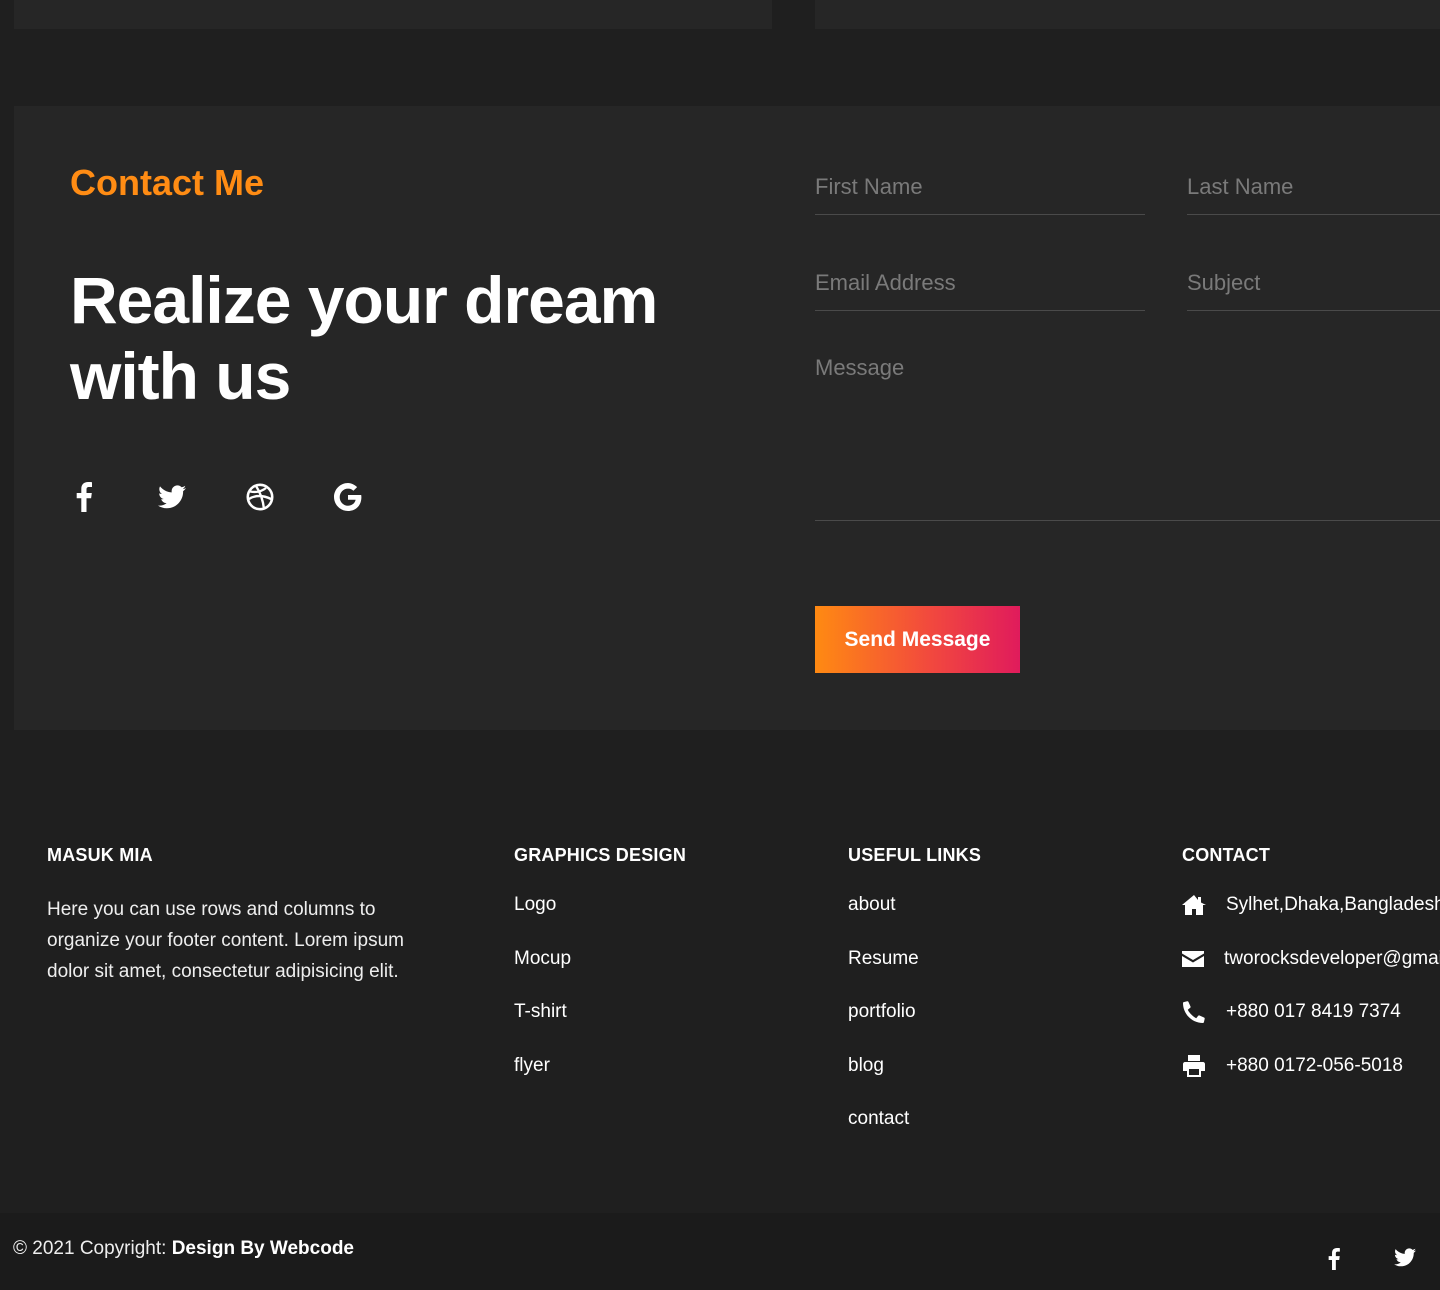 The image size is (1440, 1290). Describe the element at coordinates (1226, 855) in the screenshot. I see `footer-contact-heading: CONTACT` at that location.